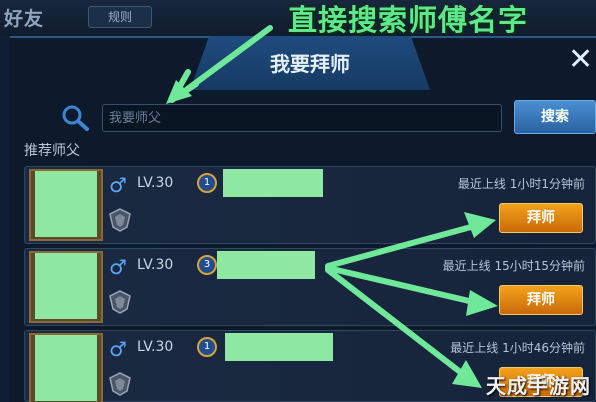  I want to click on watermark-text: 天成手游网, so click(538, 386).